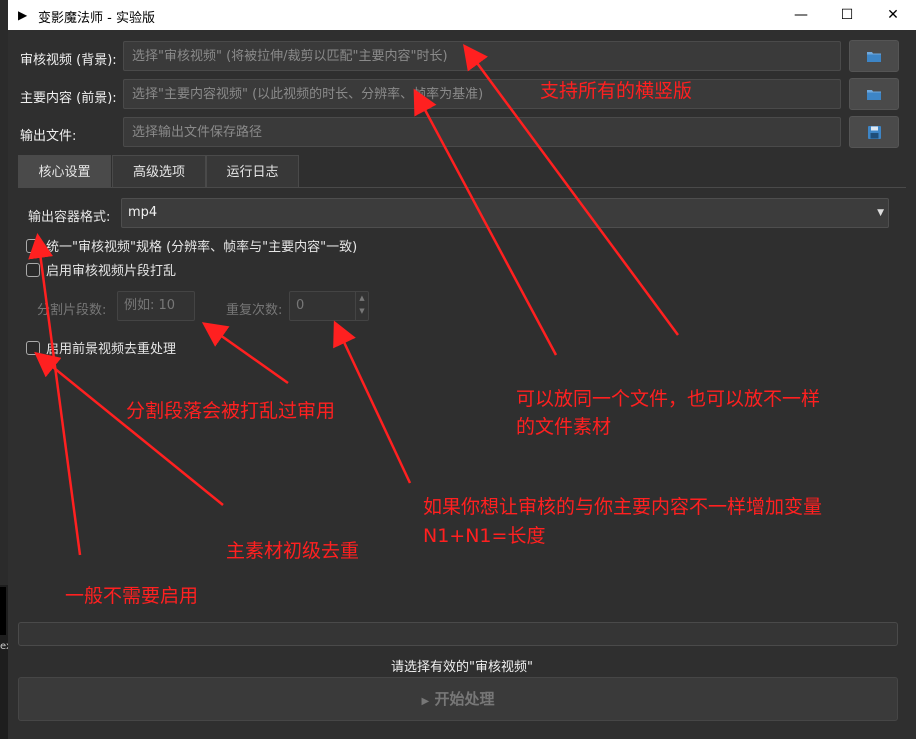 The width and height of the screenshot is (916, 739). Describe the element at coordinates (462, 667) in the screenshot. I see `status-text: 请选择有效的"审核视频"` at that location.